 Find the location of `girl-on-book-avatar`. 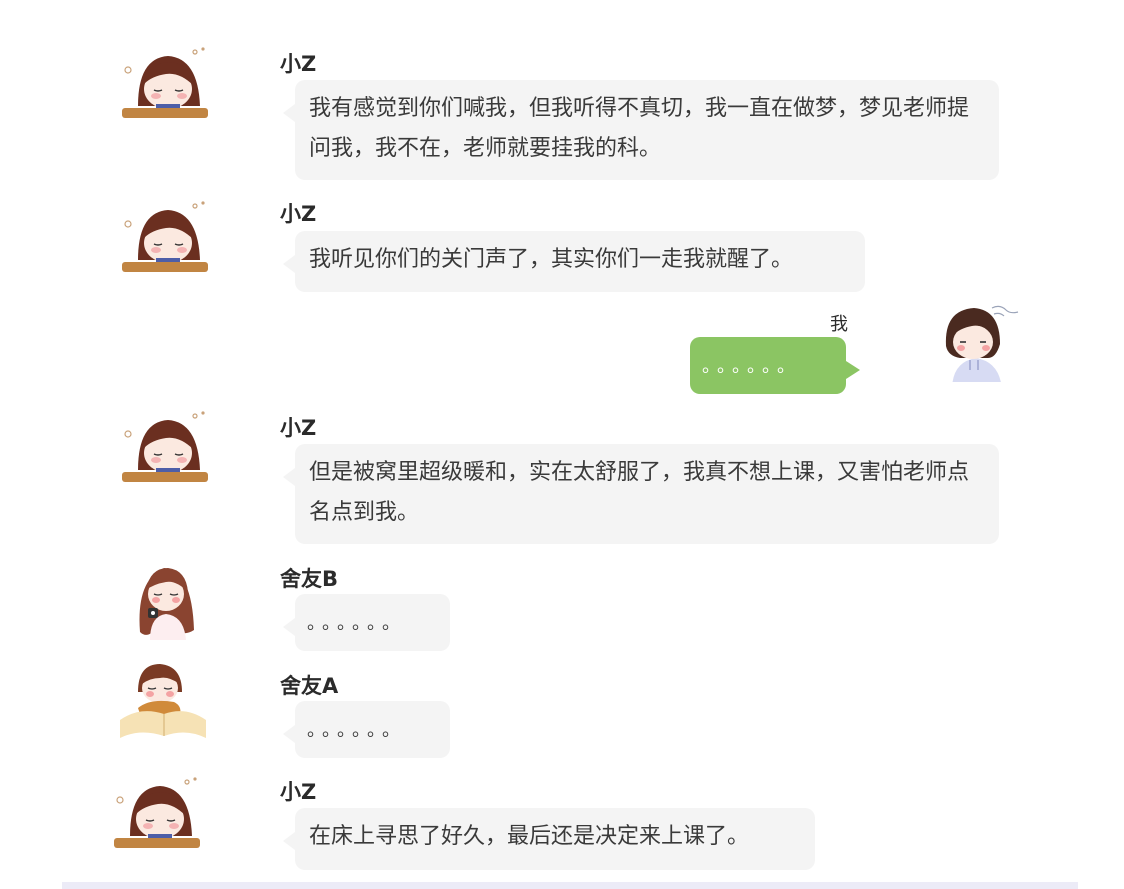

girl-on-book-avatar is located at coordinates (165, 702).